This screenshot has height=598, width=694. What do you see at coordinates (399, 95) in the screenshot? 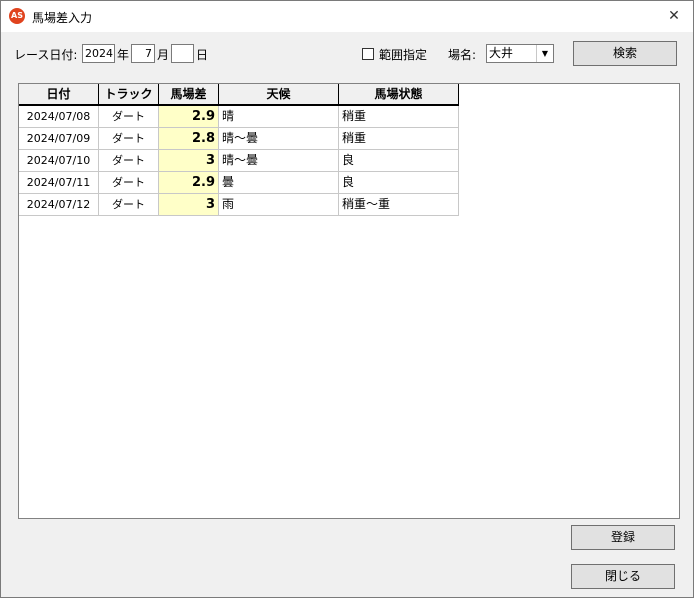
I see `column-header-condition: 馬場状態` at bounding box center [399, 95].